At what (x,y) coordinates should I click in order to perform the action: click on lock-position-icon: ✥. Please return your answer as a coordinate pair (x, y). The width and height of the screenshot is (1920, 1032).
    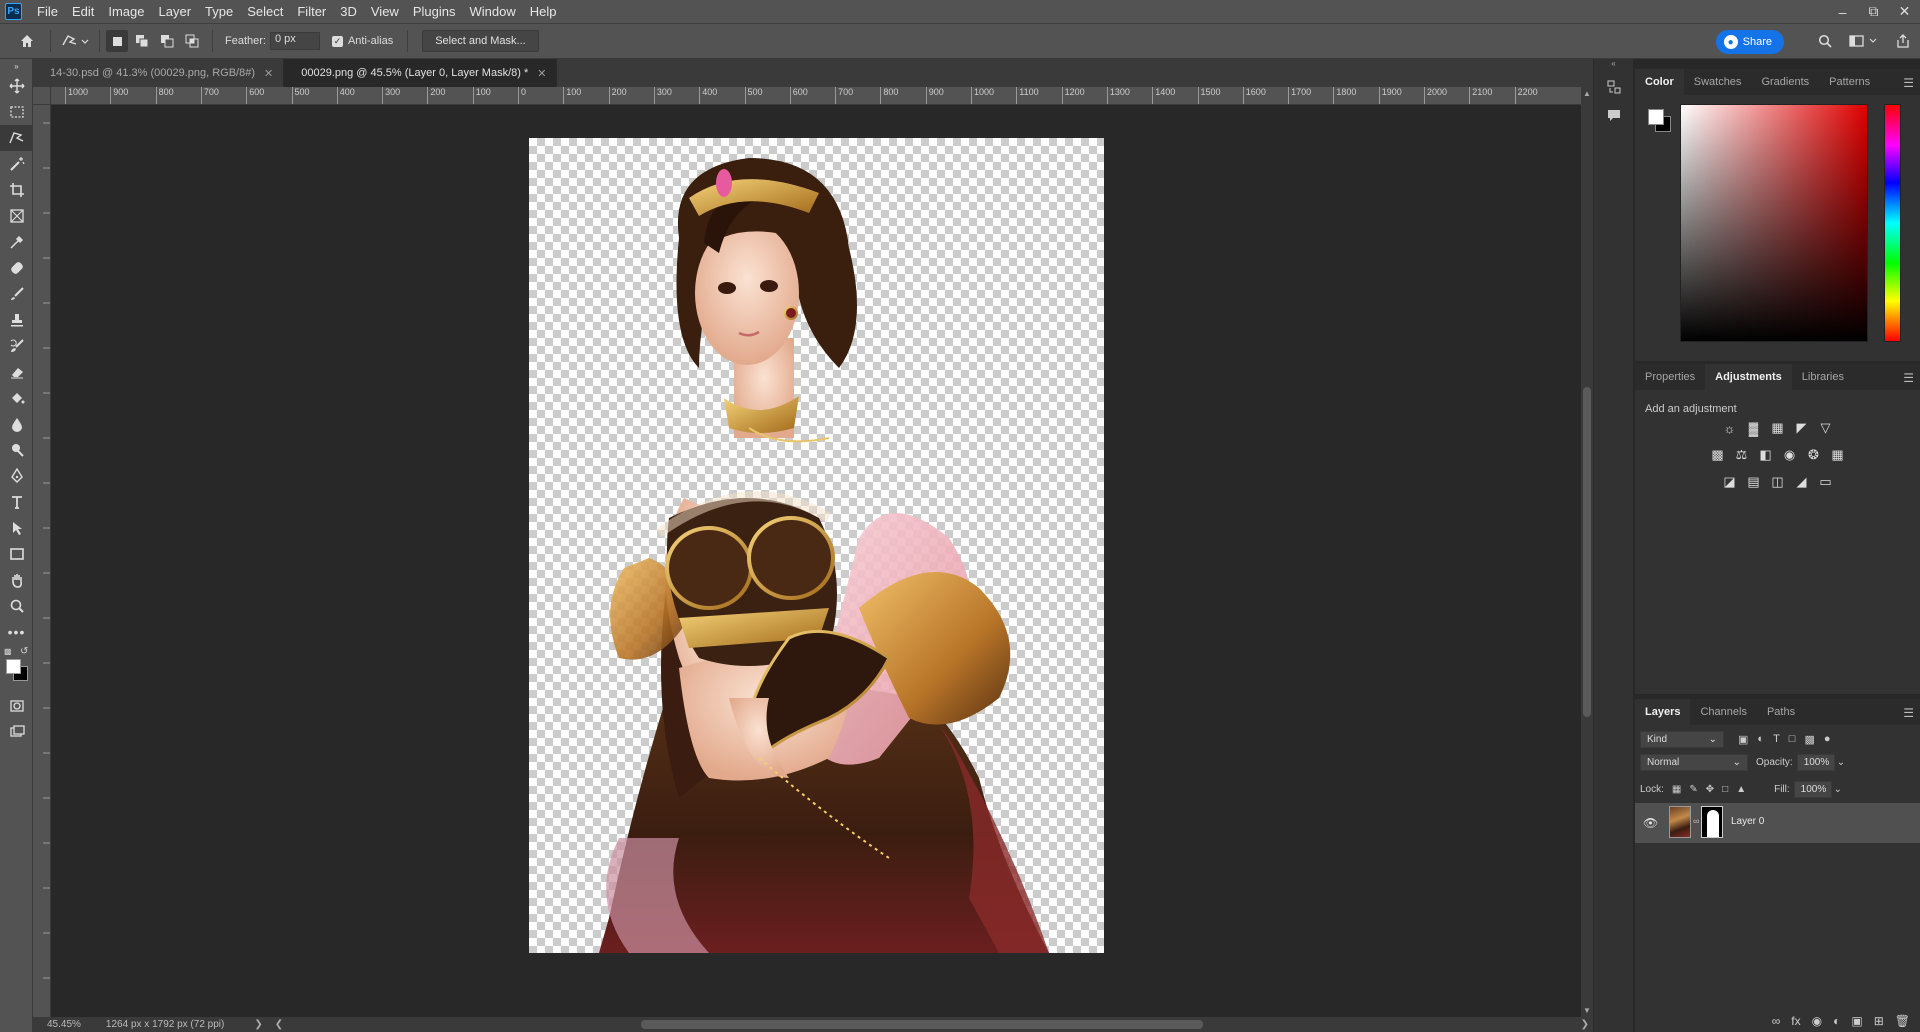
    Looking at the image, I should click on (1710, 789).